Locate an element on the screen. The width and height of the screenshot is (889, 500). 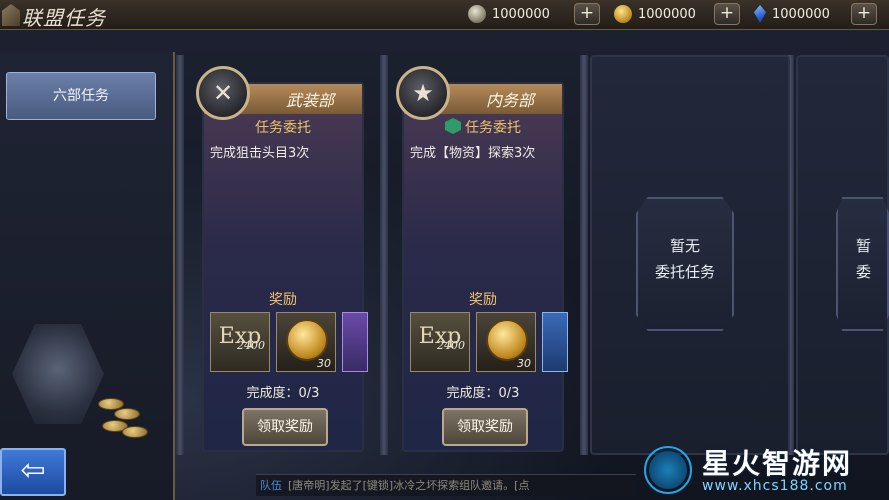
empty-line-2: 委托任务 is located at coordinates (684, 272).